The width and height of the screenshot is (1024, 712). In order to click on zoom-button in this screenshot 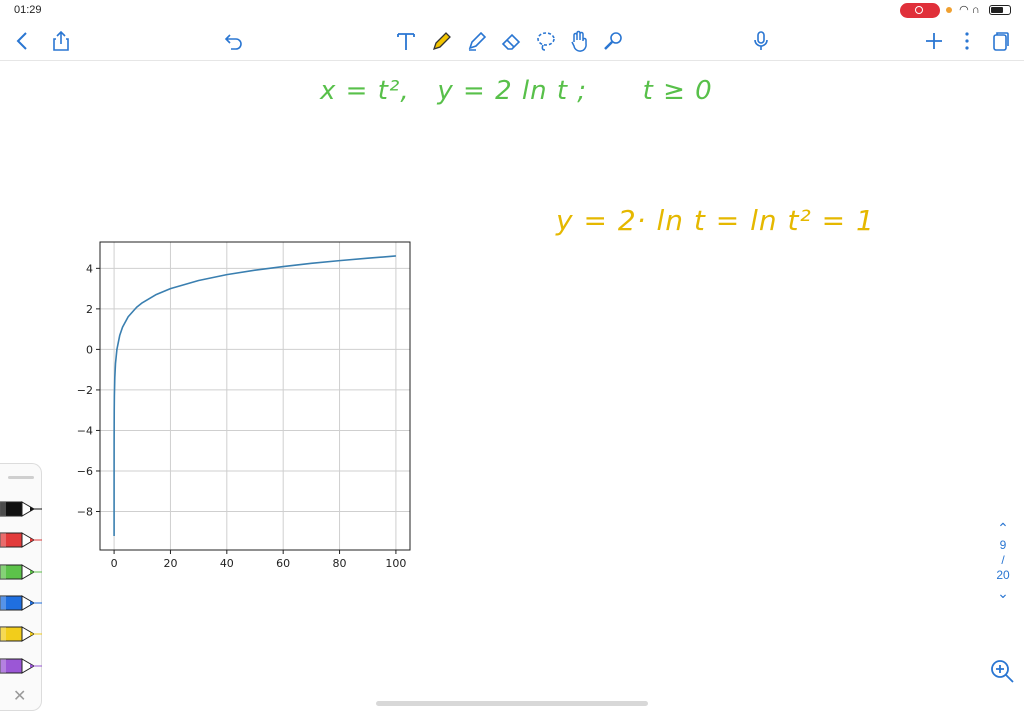, I will do `click(1002, 671)`.